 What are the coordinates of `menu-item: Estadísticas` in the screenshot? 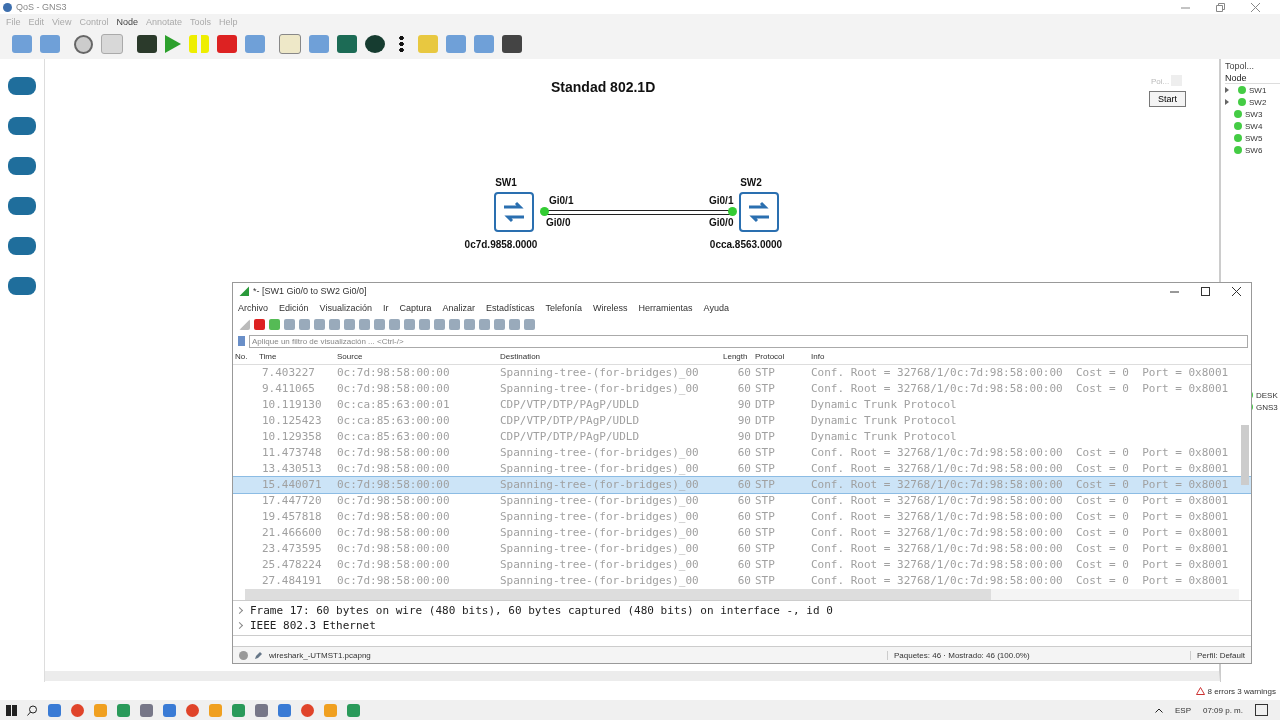 It's located at (510, 308).